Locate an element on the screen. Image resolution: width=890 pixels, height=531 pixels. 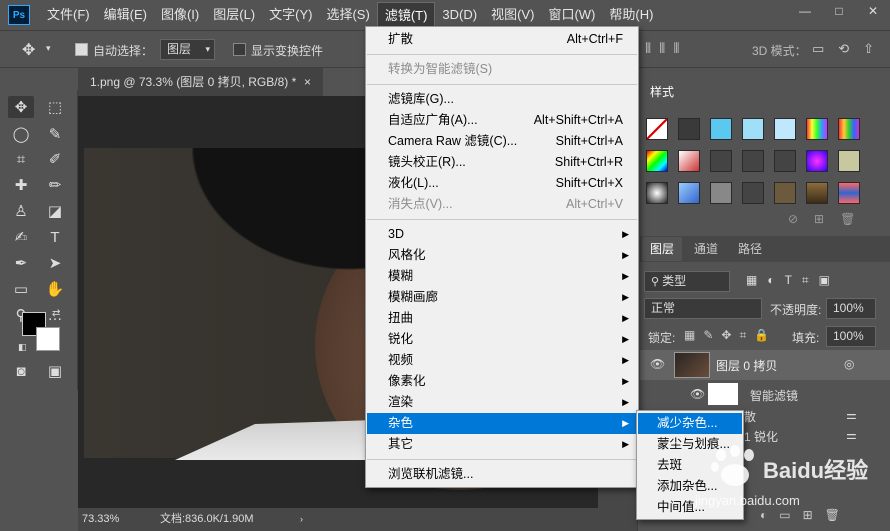
default-colors-icon: ◧ is located at coordinates (22, 347).